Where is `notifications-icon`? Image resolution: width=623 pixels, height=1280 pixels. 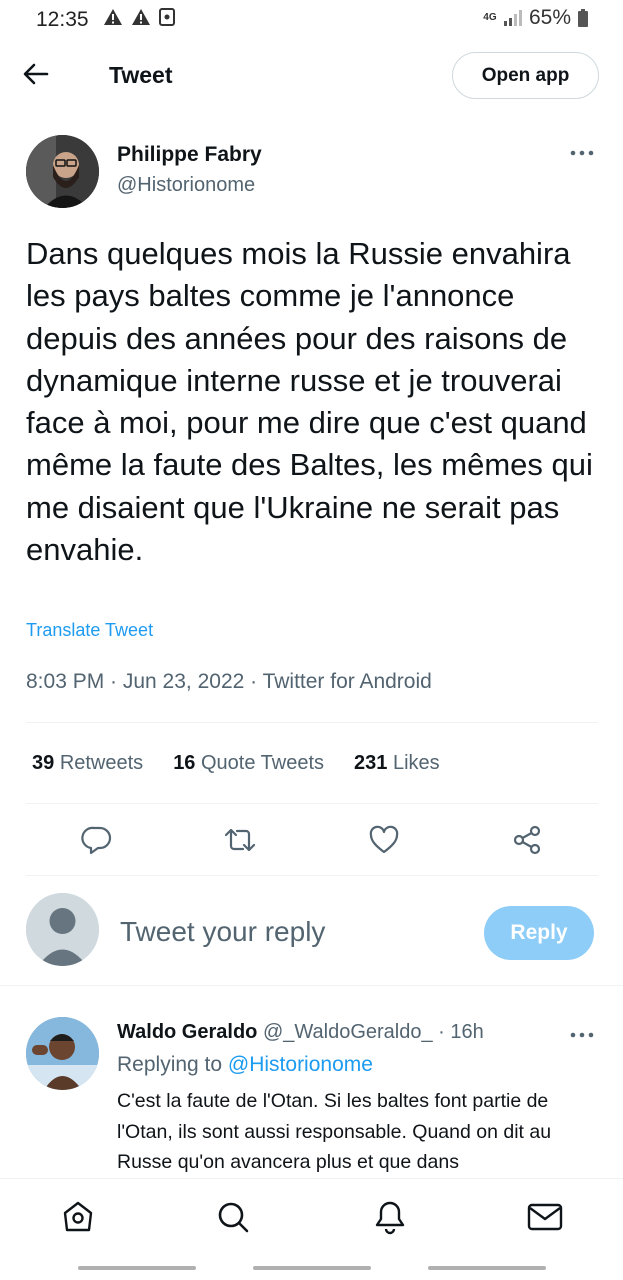 notifications-icon is located at coordinates (390, 1218).